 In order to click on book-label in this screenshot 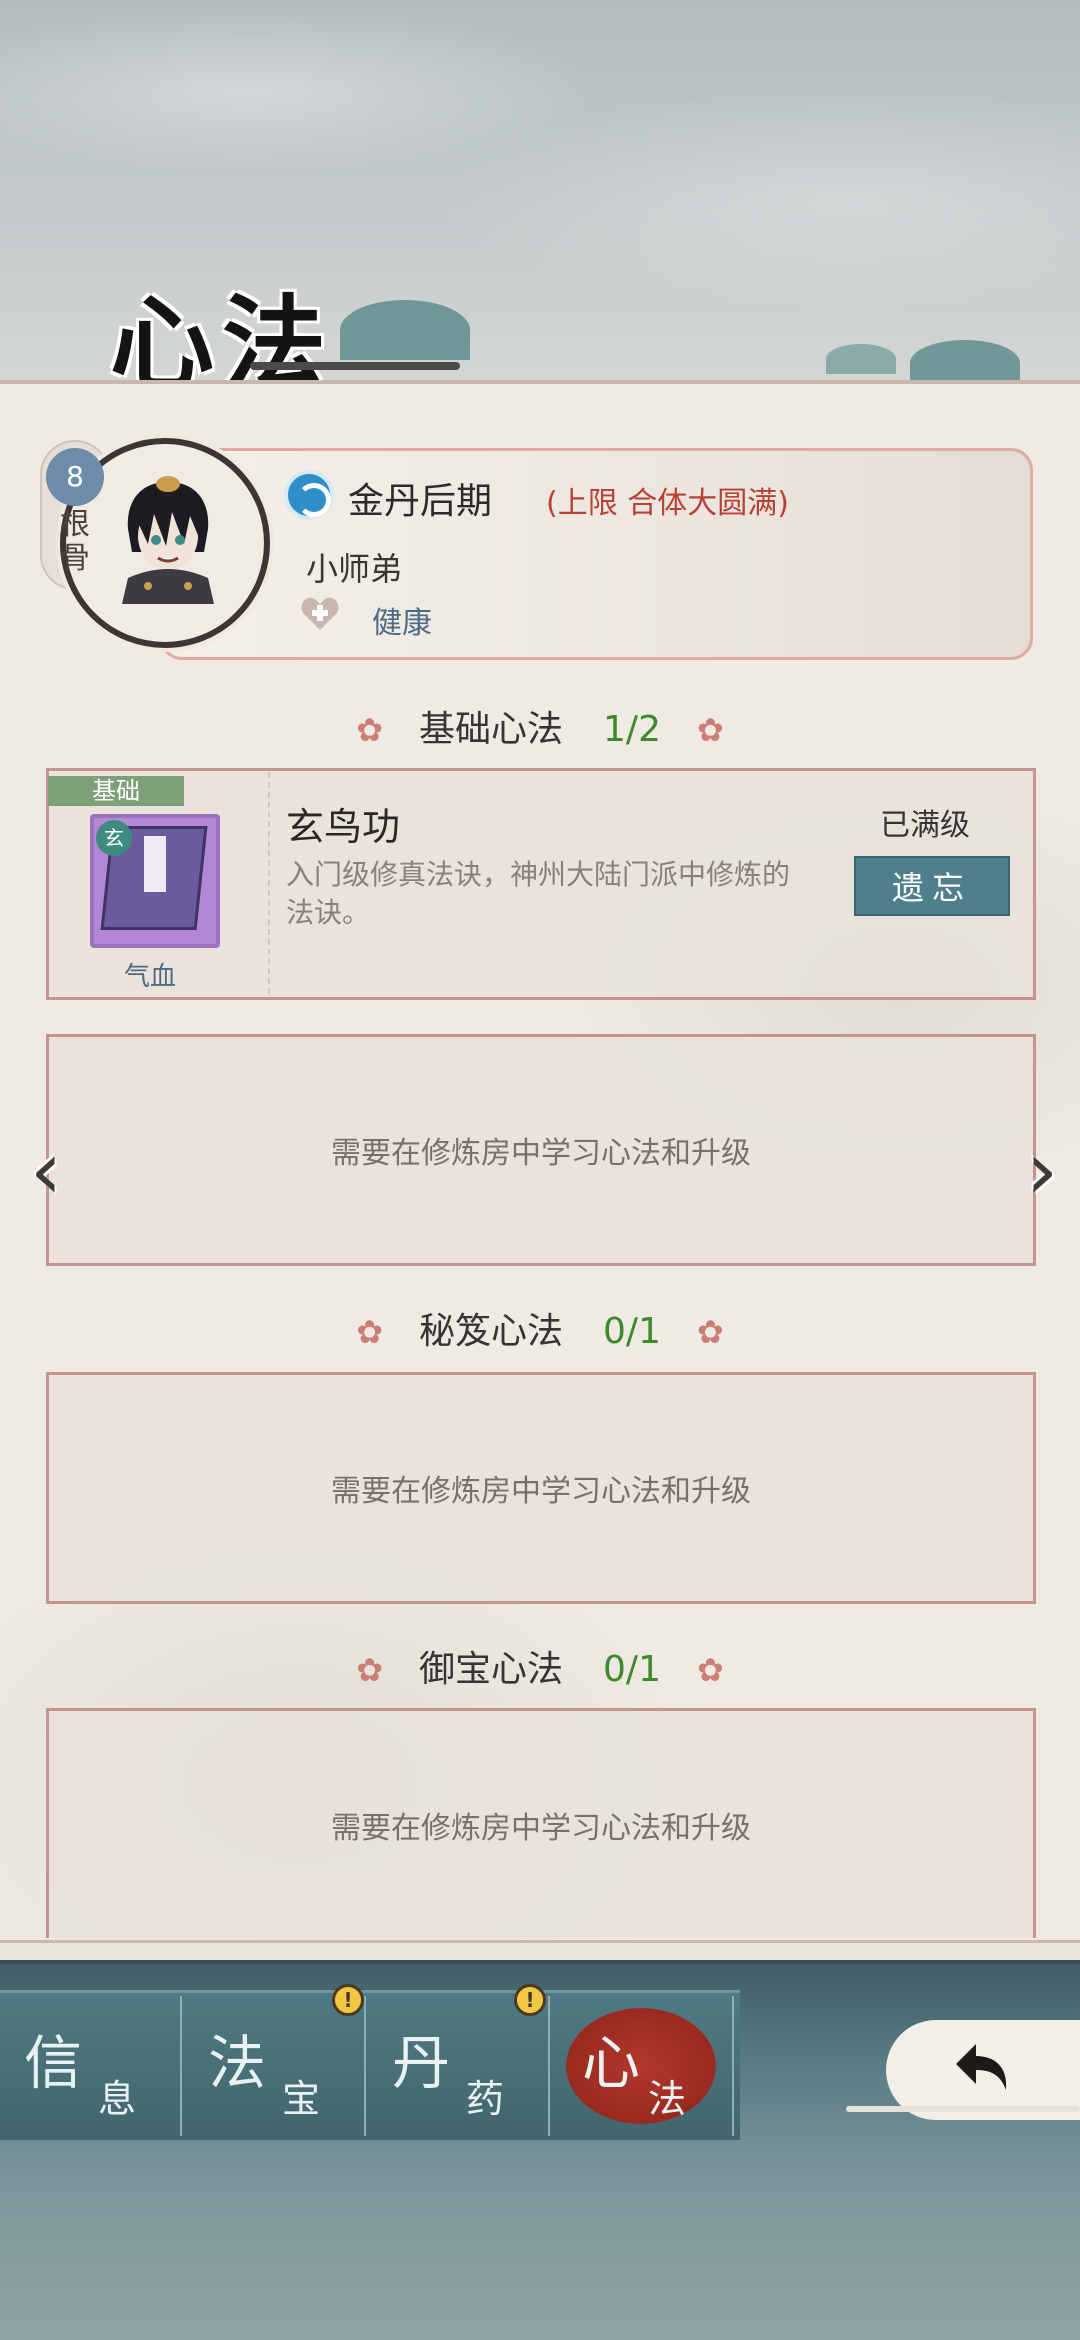, I will do `click(155, 864)`.